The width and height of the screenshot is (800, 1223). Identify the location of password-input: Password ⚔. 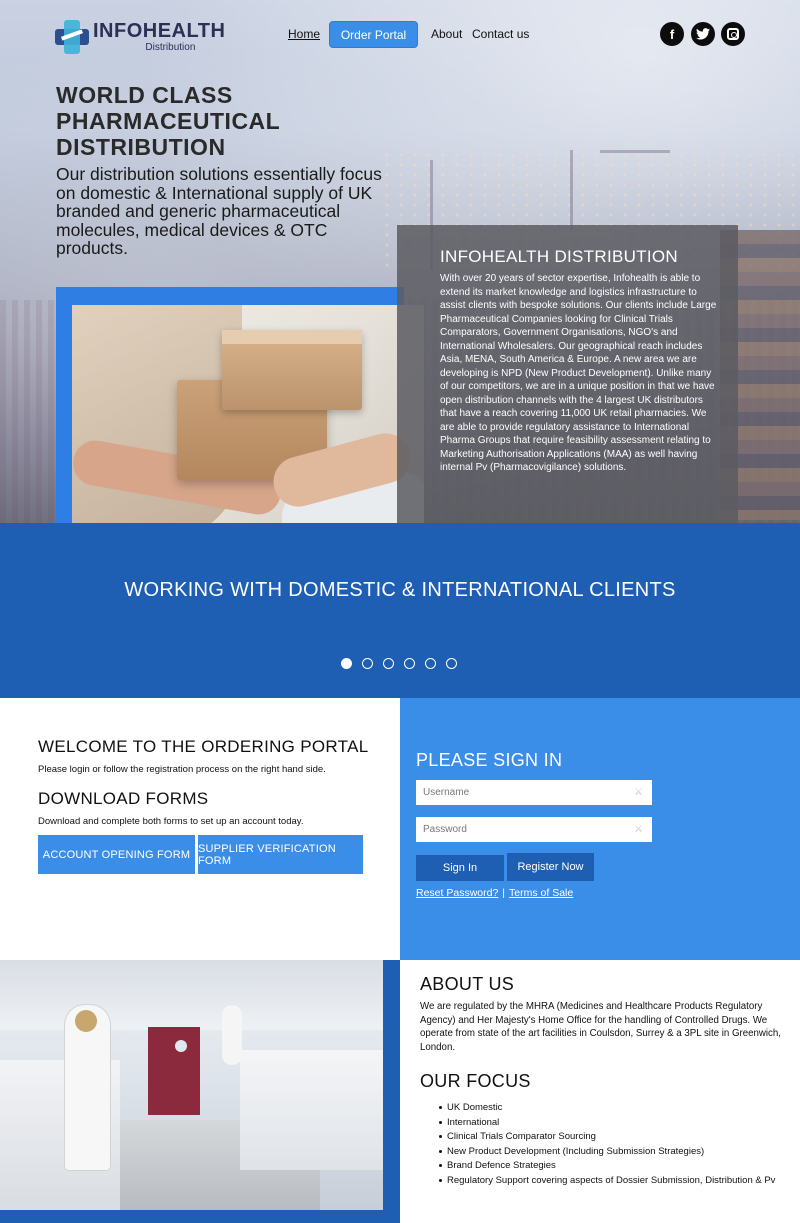
(534, 829).